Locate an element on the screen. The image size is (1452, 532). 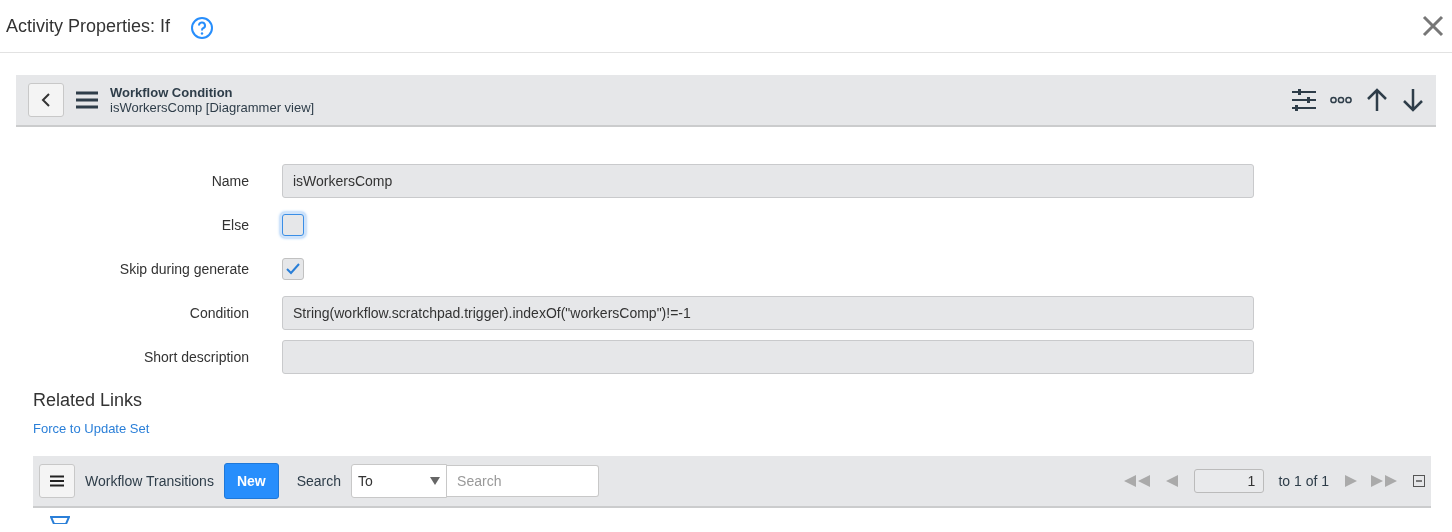
dialog-title: Activity Properties: If is located at coordinates (88, 26).